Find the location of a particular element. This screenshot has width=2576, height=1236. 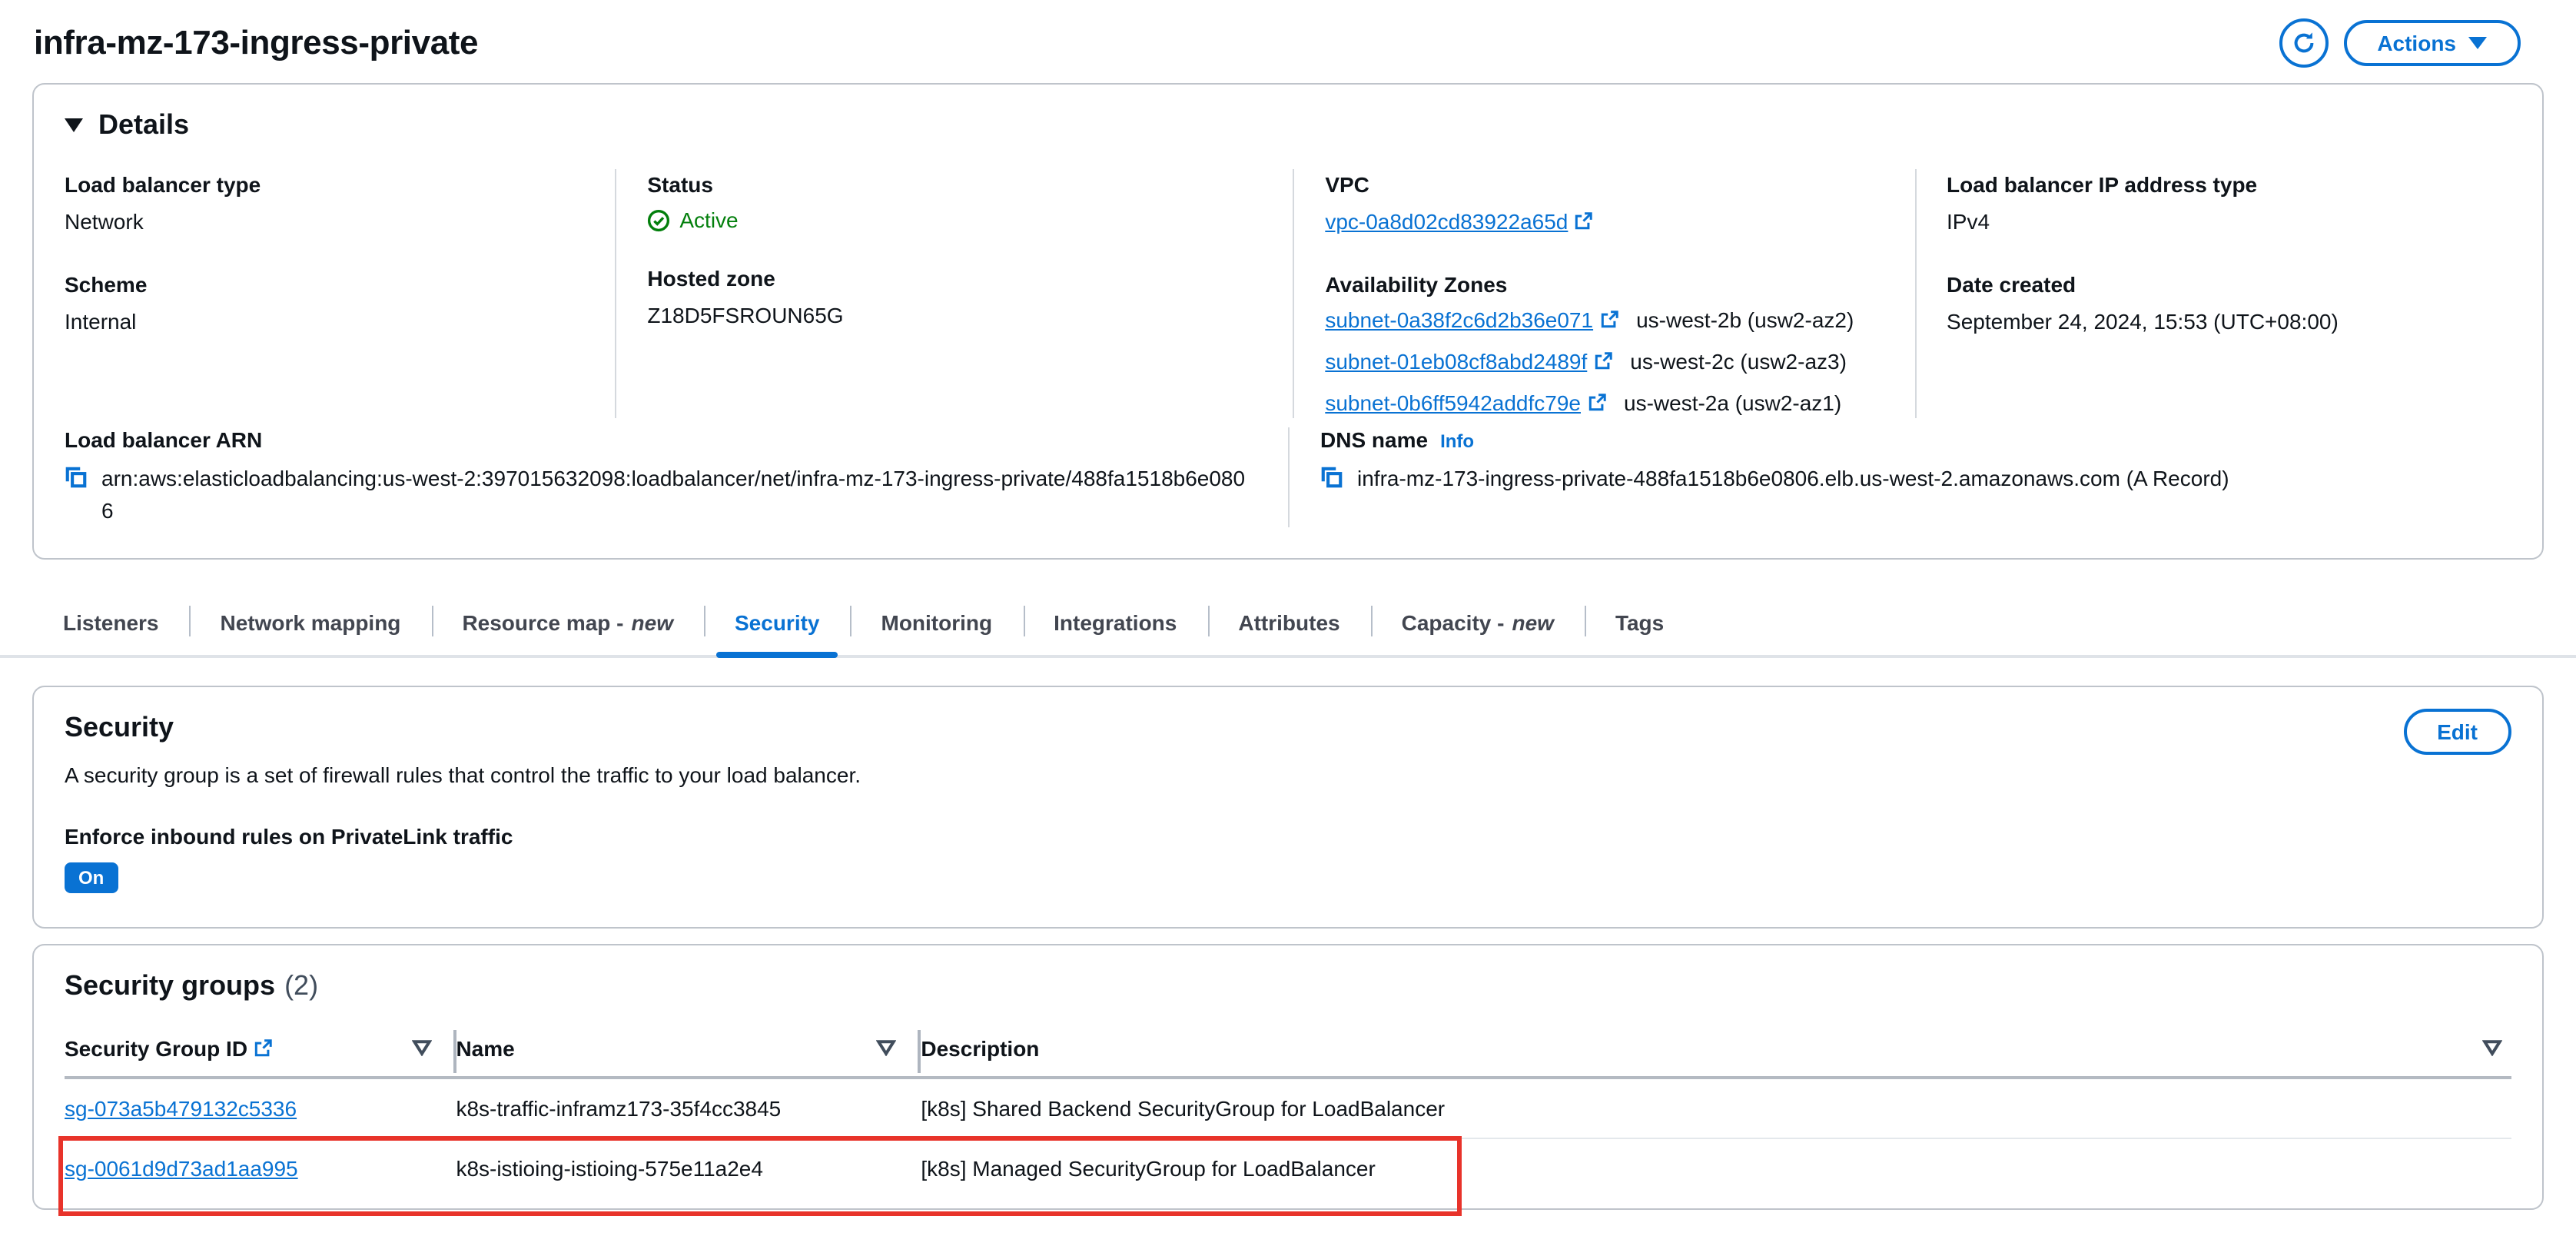

az-label: Availability Zones is located at coordinates (1416, 284).